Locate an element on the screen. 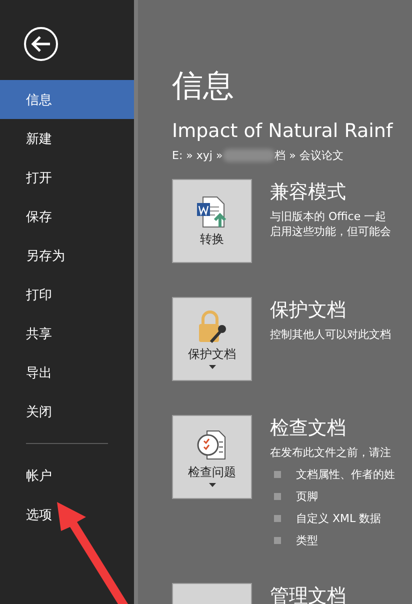 Image resolution: width=412 pixels, height=604 pixels. bullet-text: 页脚 is located at coordinates (307, 496).